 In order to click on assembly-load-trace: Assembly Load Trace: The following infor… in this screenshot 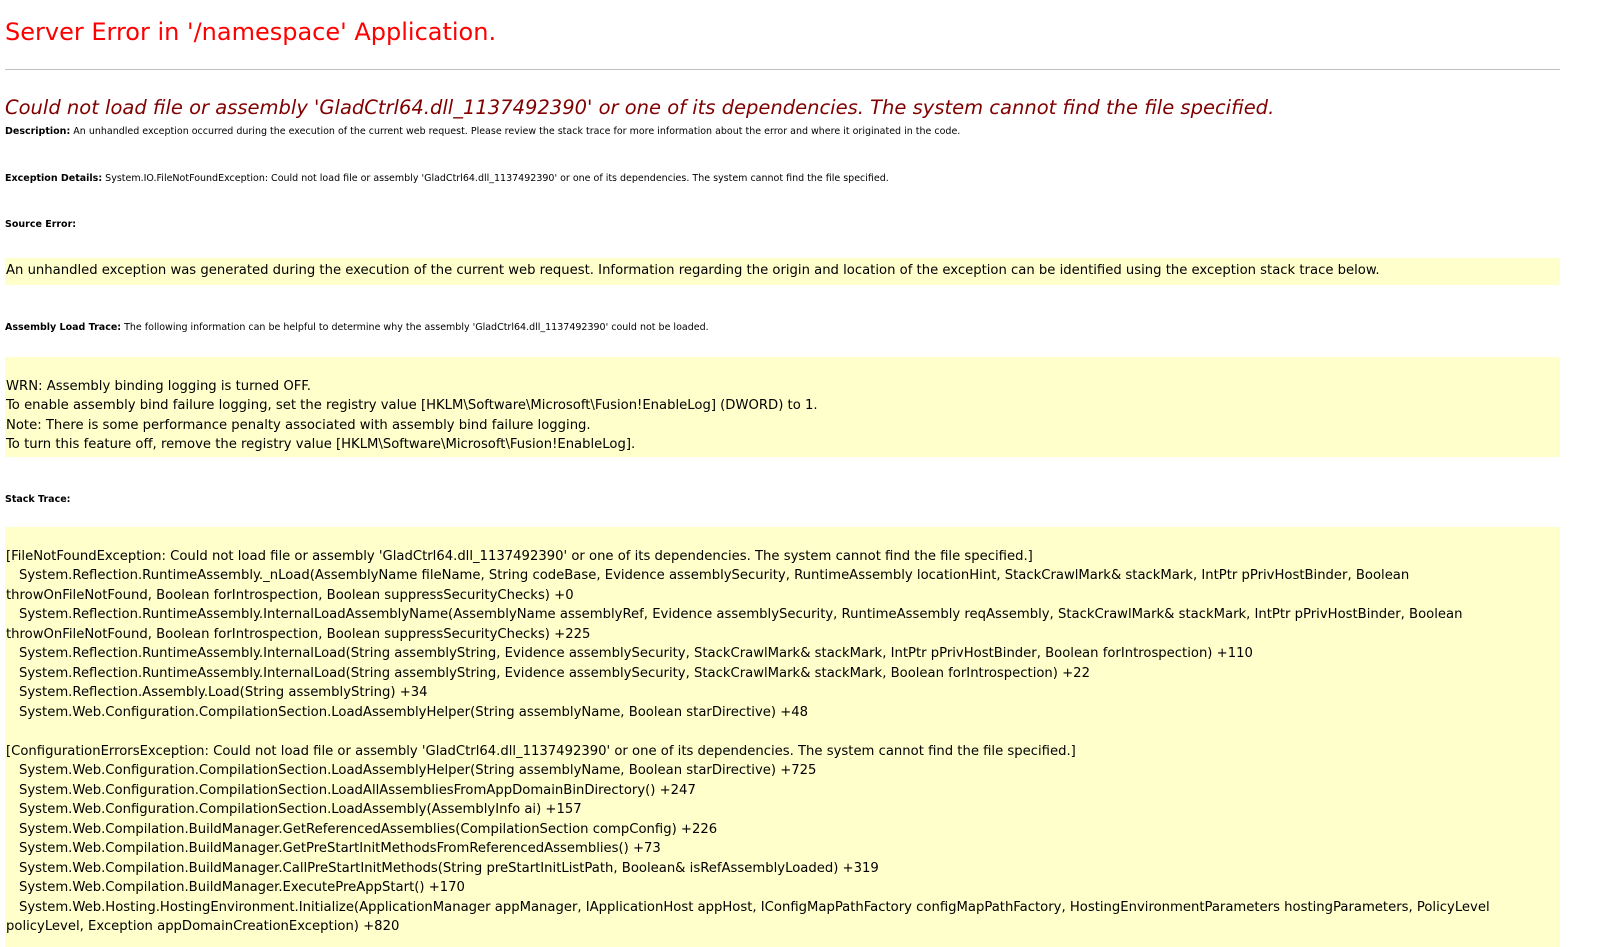, I will do `click(782, 328)`.